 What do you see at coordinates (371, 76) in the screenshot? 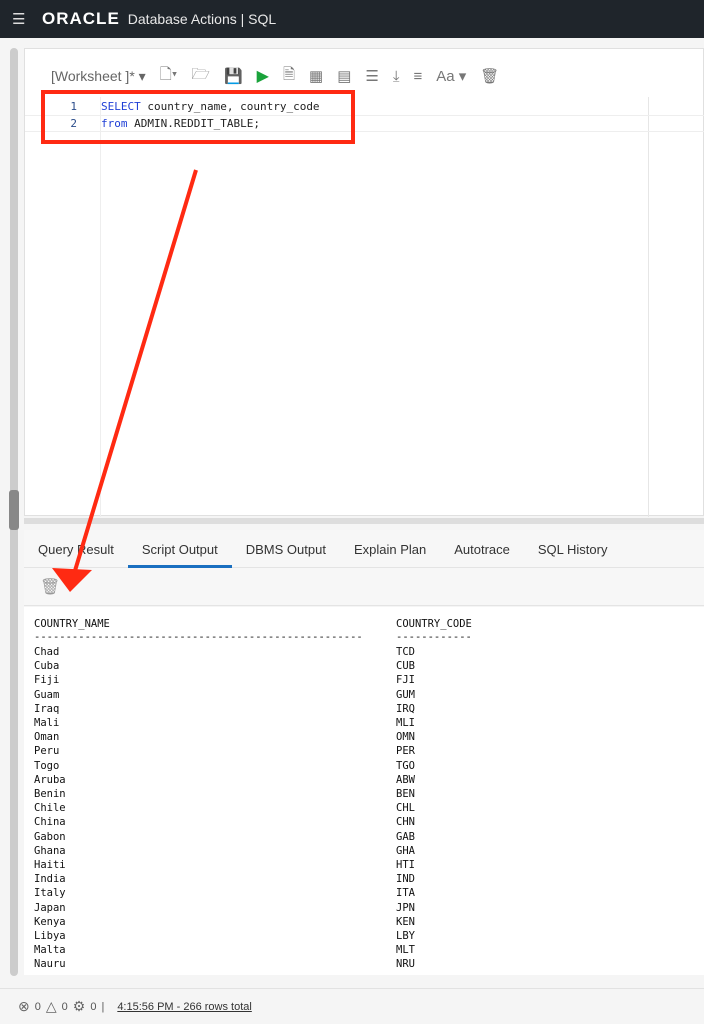
I see `sql-tuning-icon: ☰` at bounding box center [371, 76].